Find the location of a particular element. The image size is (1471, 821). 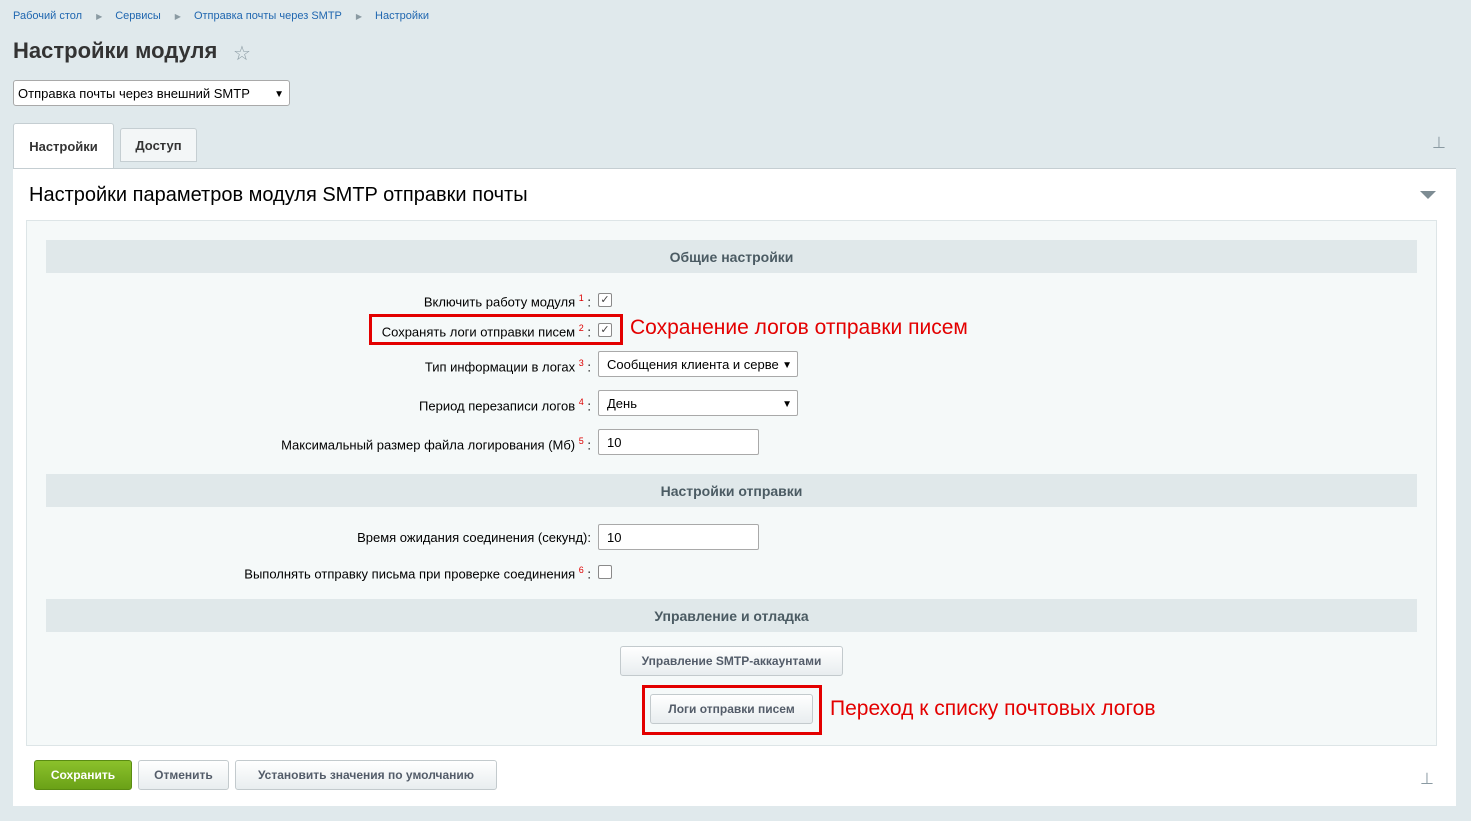

collapse-icon is located at coordinates (1428, 195).